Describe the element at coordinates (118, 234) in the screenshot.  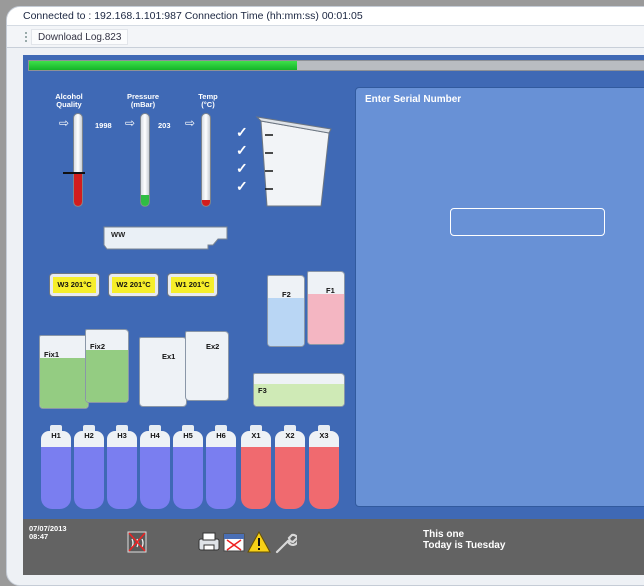
I see `ww-label: WW` at that location.